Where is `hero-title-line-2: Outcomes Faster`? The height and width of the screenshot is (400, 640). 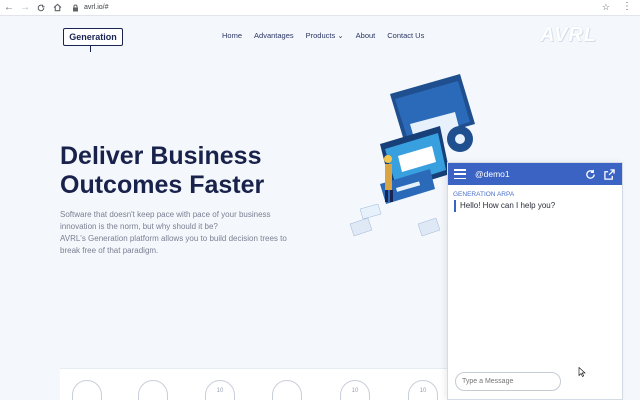 hero-title-line-2: Outcomes Faster is located at coordinates (162, 185).